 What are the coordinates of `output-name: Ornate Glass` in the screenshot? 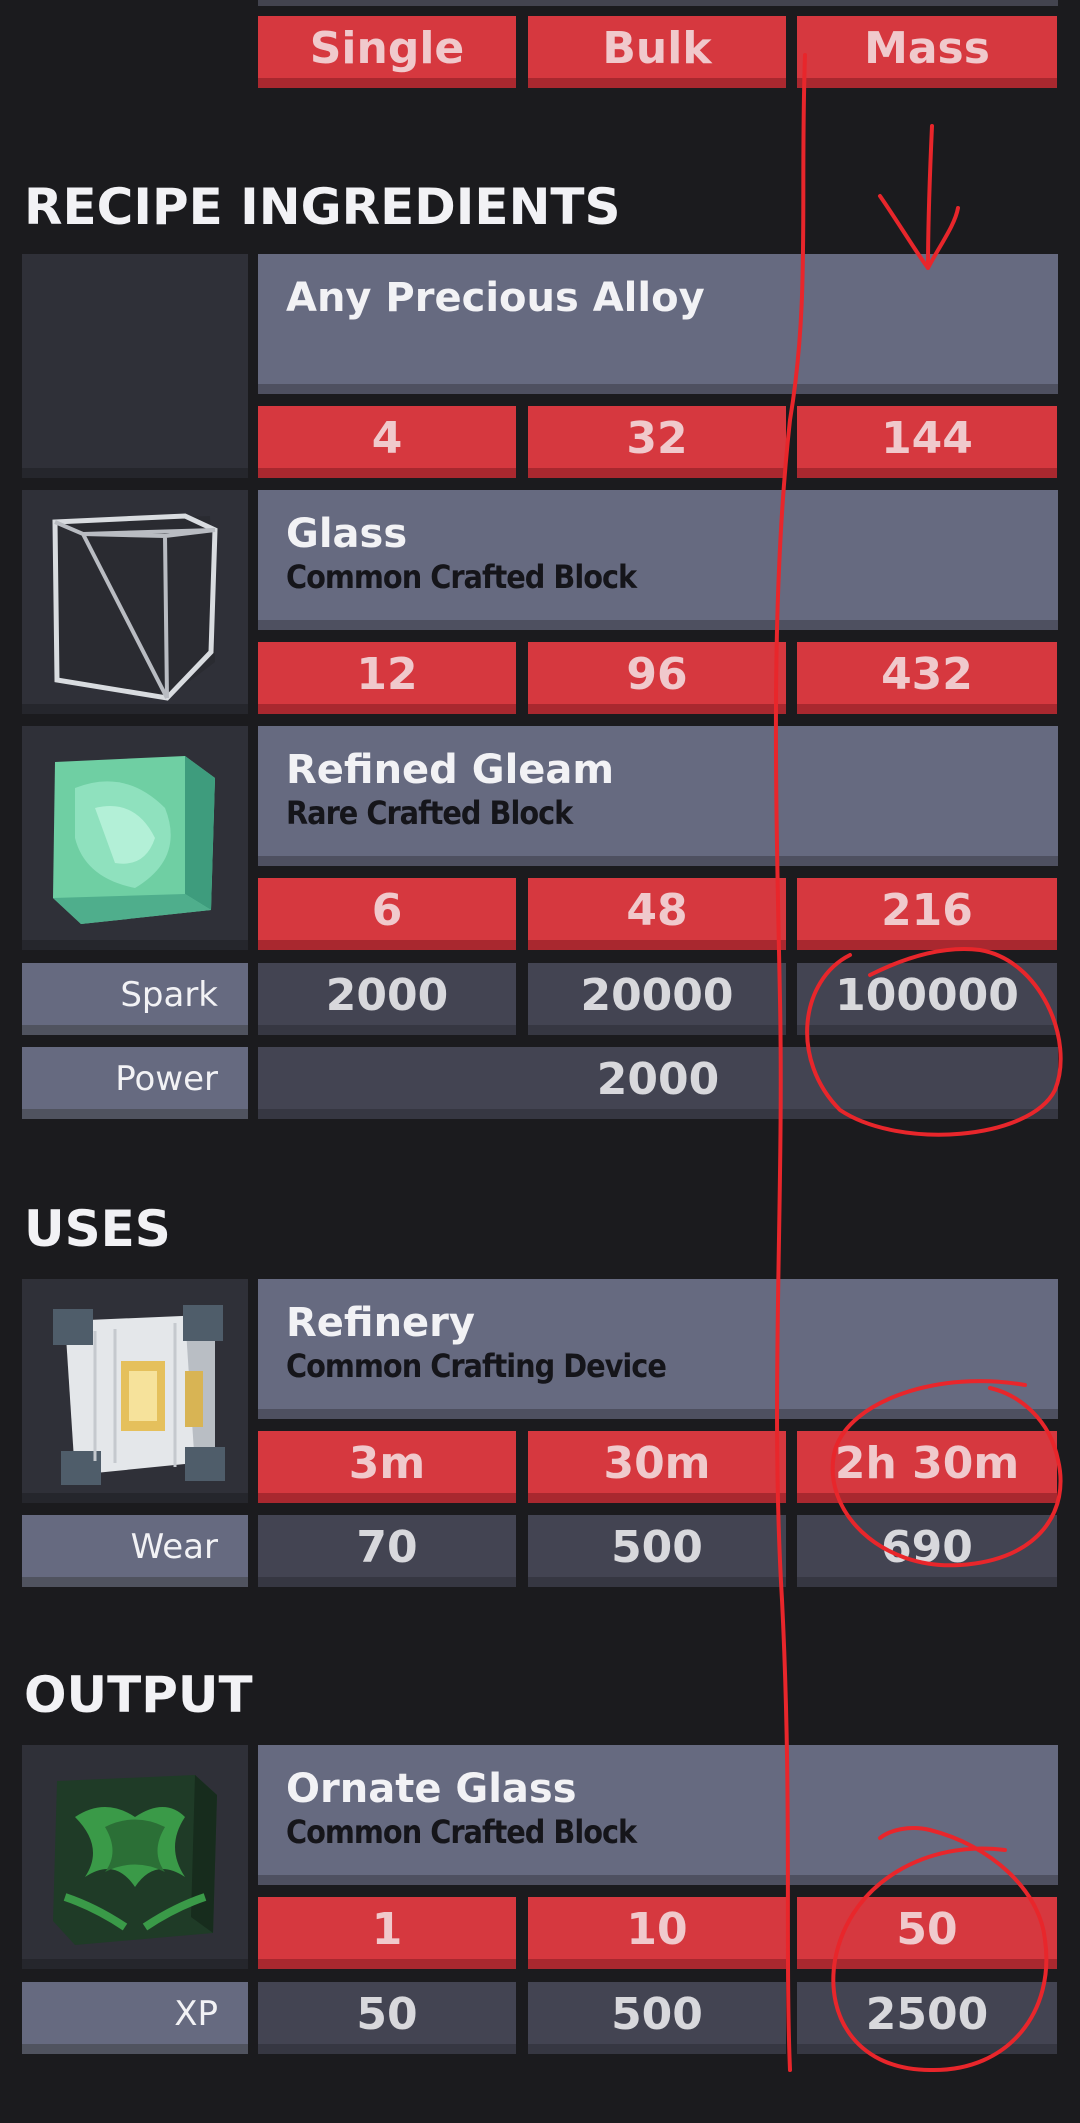 It's located at (431, 1789).